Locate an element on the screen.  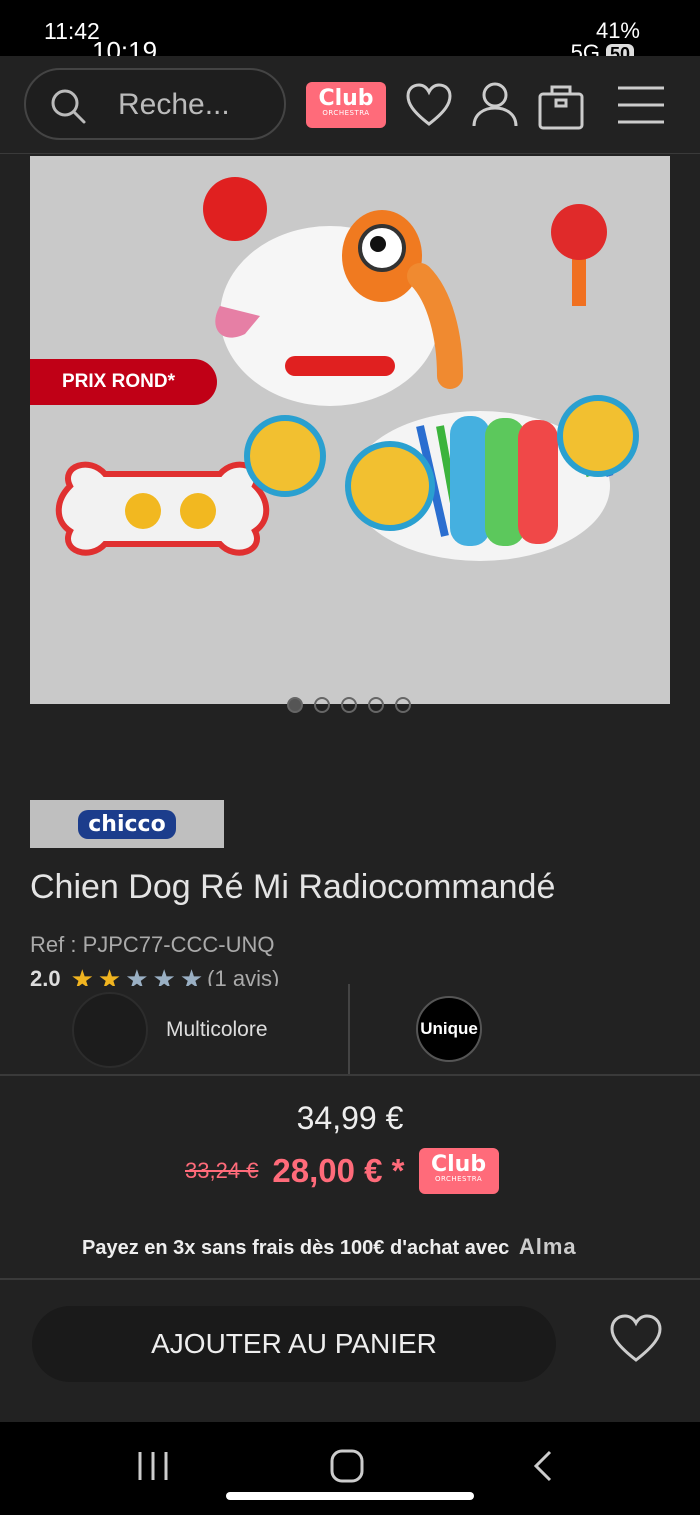
club-price-row: 33,24 € 28,00 € * Club ORCHESTRA is located at coordinates (342, 1171).